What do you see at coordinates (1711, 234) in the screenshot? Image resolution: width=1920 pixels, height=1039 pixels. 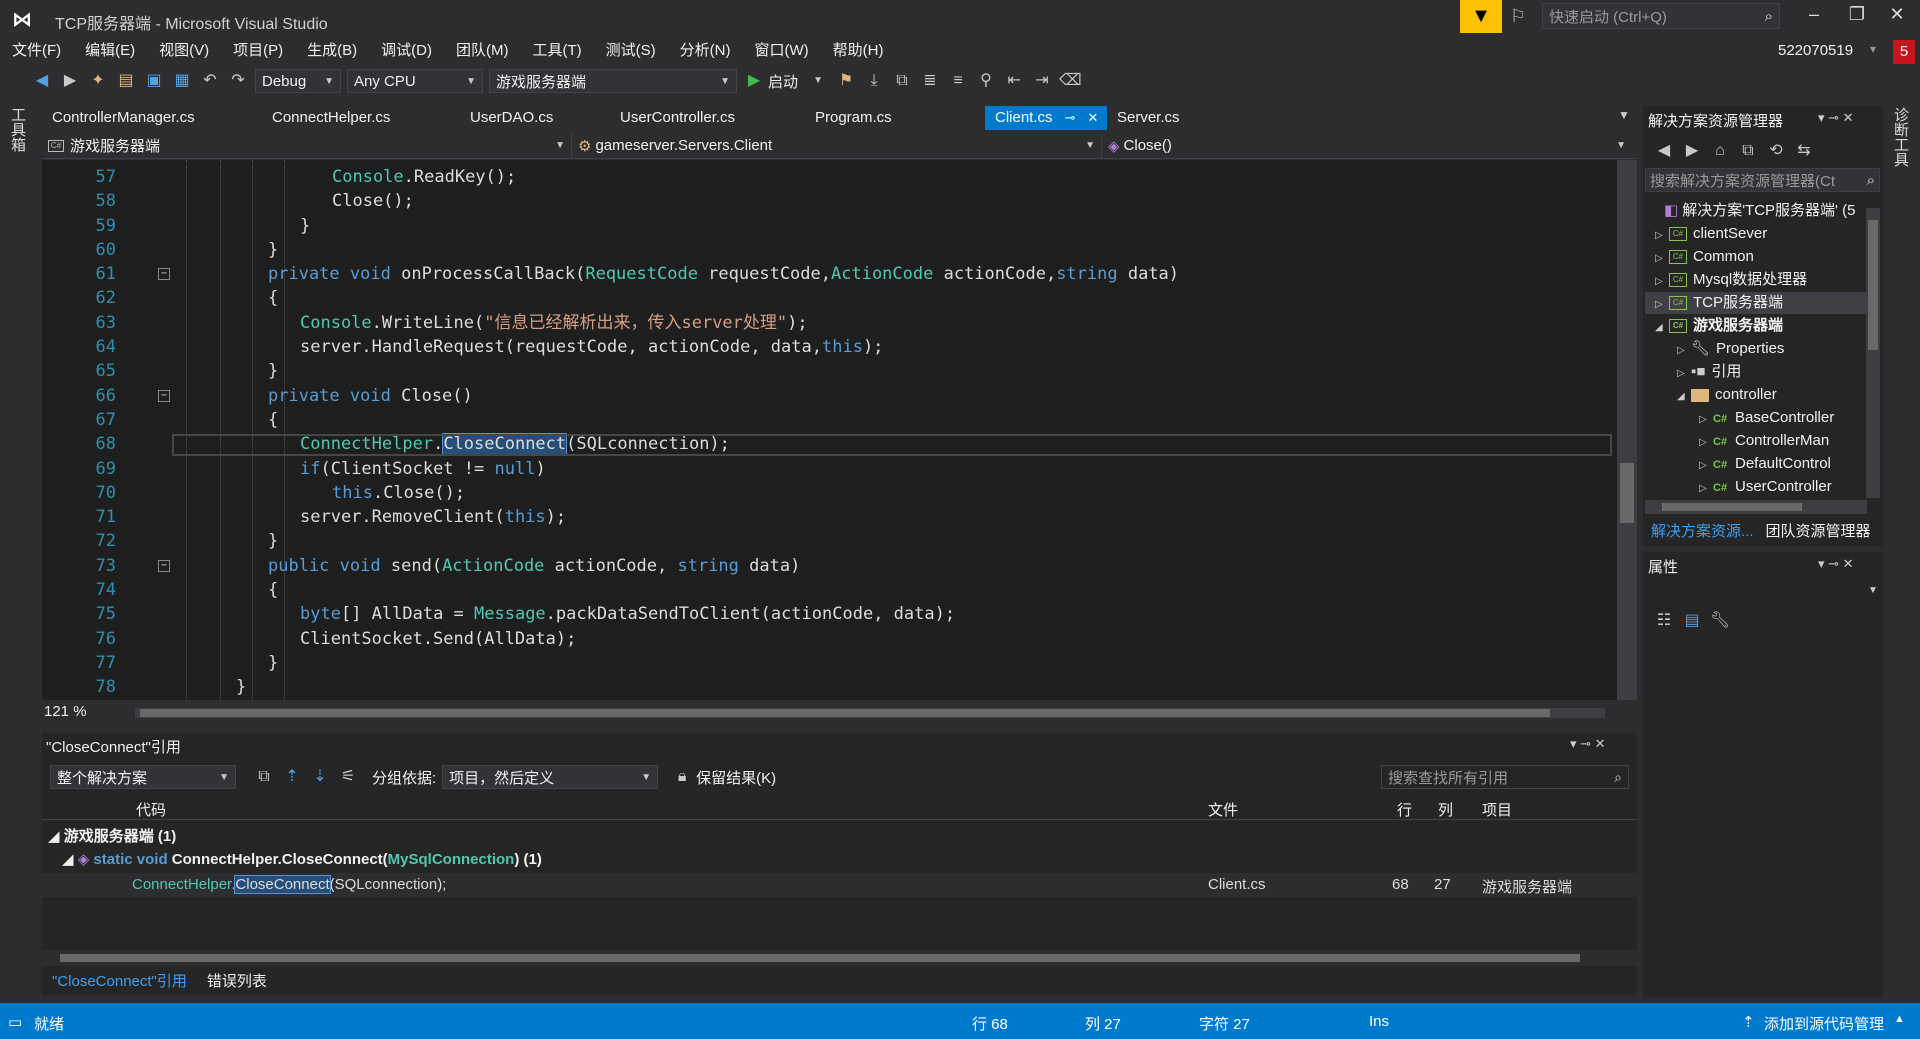 I see `tree-item-clientsever: ▷ C# clientSever` at bounding box center [1711, 234].